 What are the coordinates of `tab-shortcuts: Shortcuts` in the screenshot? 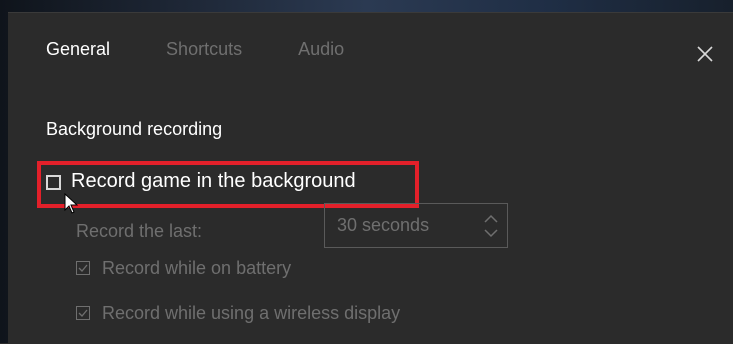 It's located at (204, 52).